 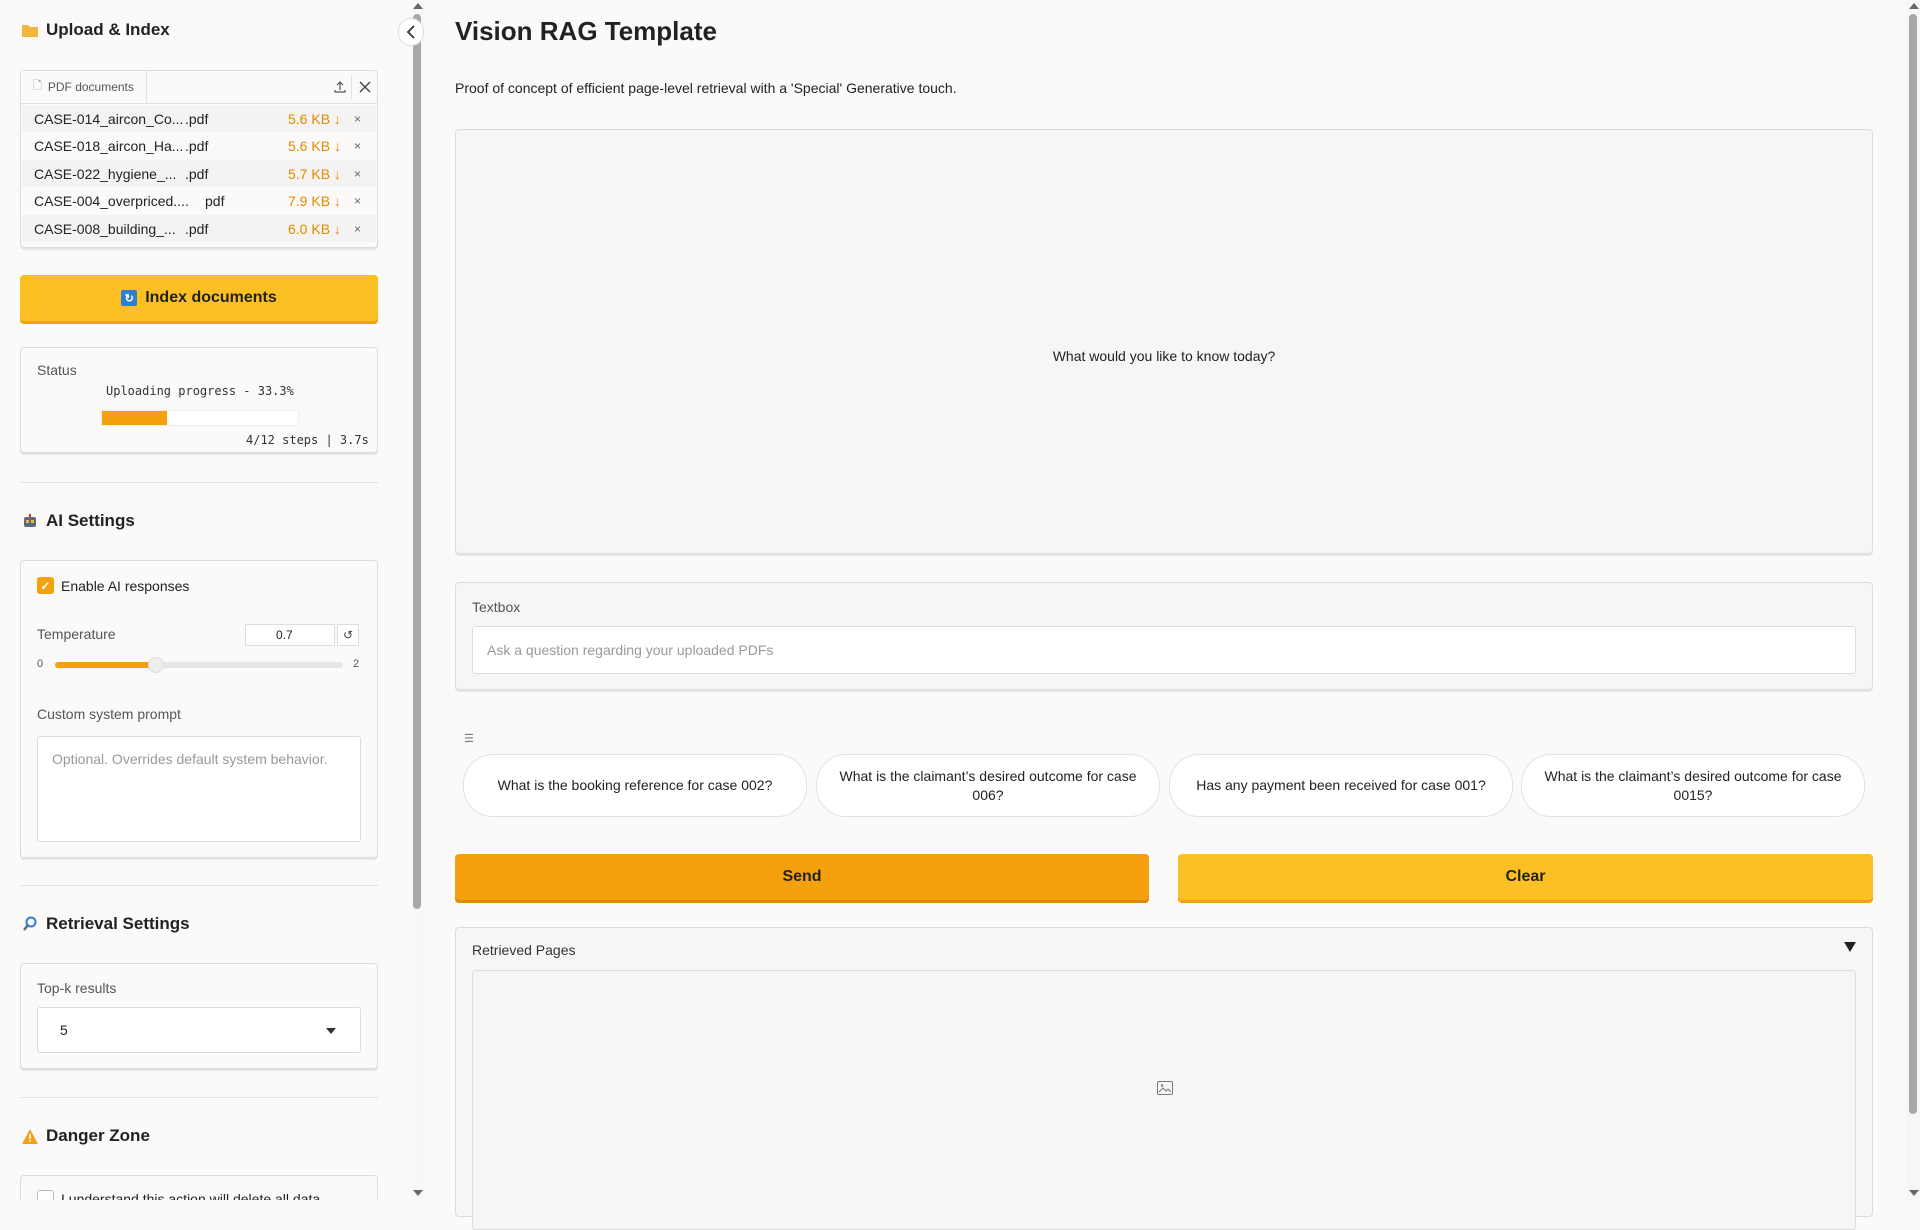 What do you see at coordinates (340, 87) in the screenshot?
I see `upload-icon` at bounding box center [340, 87].